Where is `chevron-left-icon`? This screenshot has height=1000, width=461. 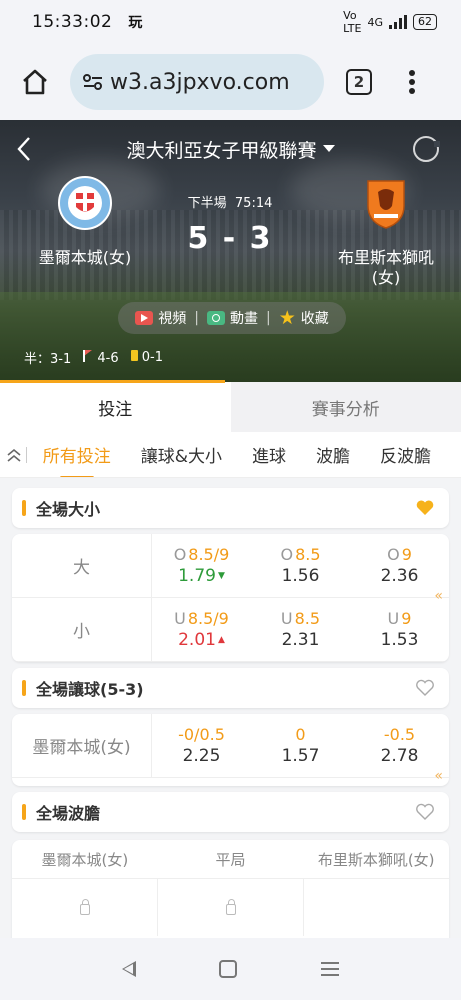
chevron-left-icon is located at coordinates (23, 149).